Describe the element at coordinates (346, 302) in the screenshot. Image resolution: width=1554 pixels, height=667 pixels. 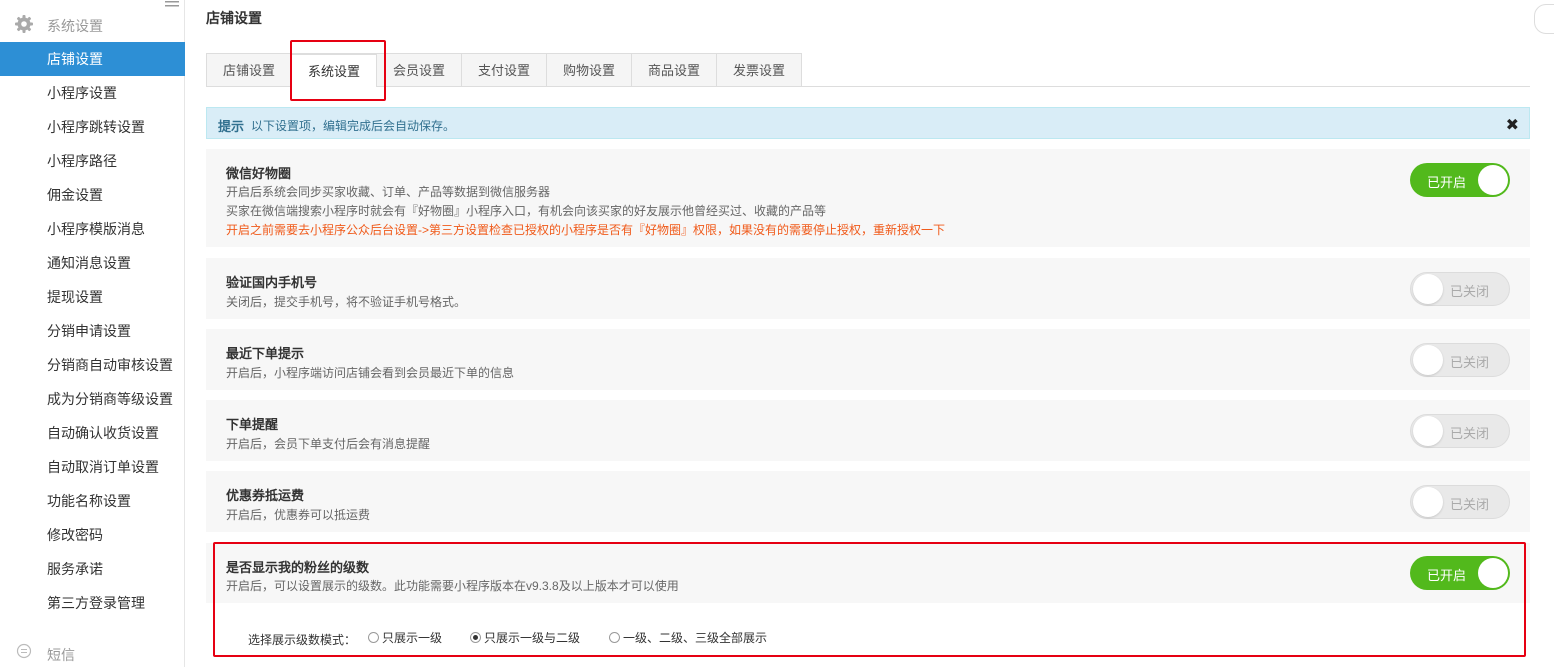
I see `setting-desc: 关闭后，提交手机号，将不验证手机号格式。` at that location.